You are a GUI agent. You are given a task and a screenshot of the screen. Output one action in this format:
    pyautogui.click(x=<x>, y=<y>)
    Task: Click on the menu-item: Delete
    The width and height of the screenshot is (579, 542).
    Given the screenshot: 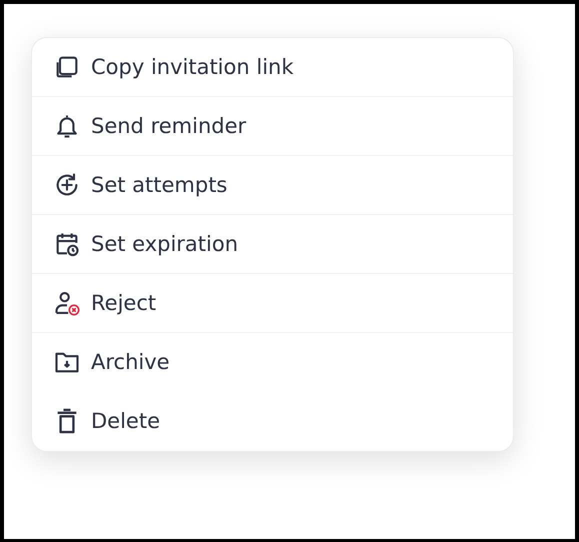 What is the action you would take?
    pyautogui.click(x=272, y=421)
    